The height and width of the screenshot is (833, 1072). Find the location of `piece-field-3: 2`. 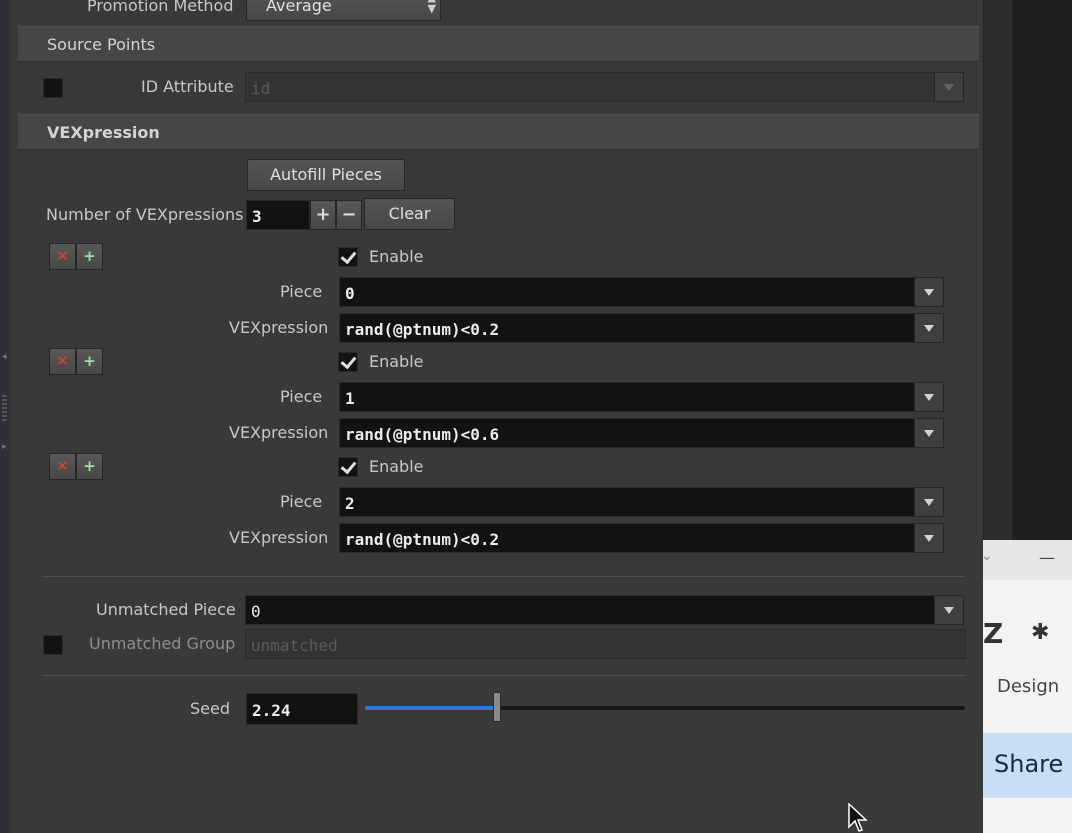

piece-field-3: 2 is located at coordinates (627, 502).